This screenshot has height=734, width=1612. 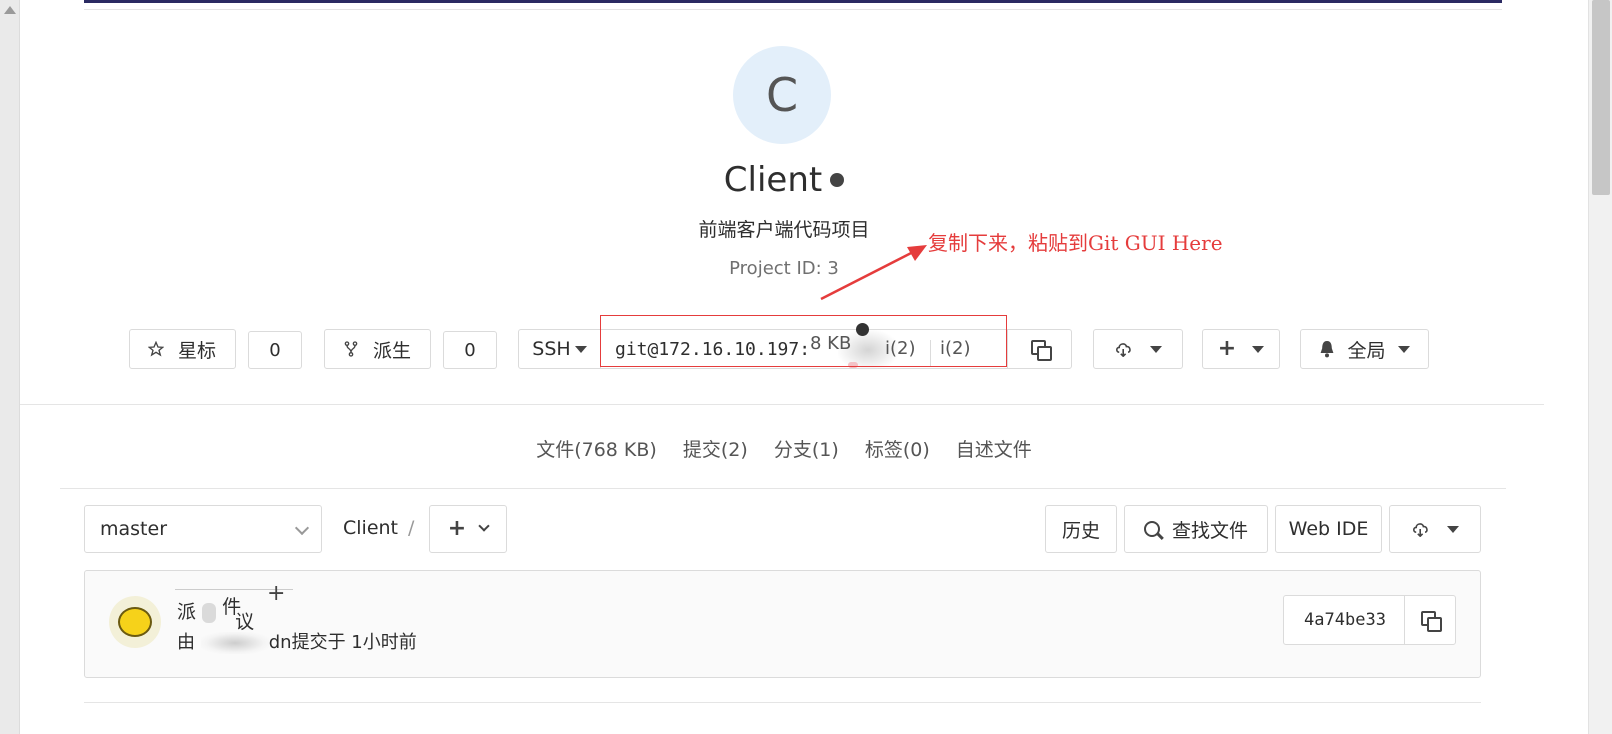 What do you see at coordinates (551, 349) in the screenshot?
I see `protocol-label: SSH` at bounding box center [551, 349].